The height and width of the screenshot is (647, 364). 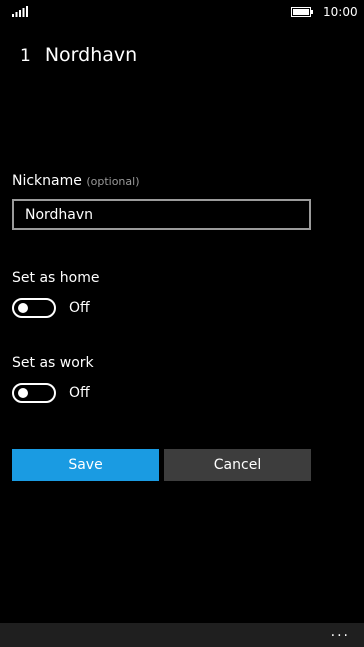 What do you see at coordinates (302, 12) in the screenshot?
I see `battery-icon` at bounding box center [302, 12].